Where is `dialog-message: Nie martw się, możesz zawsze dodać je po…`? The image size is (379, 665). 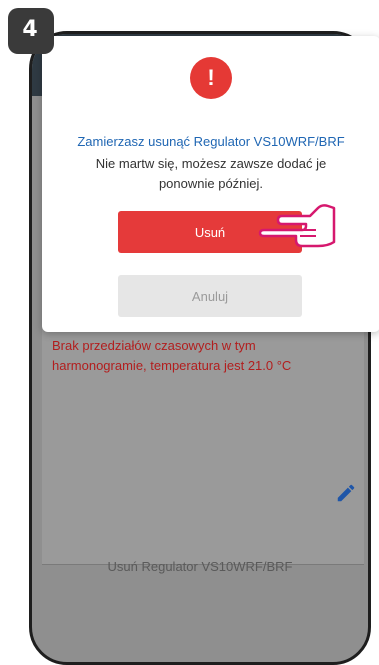 dialog-message: Nie martw się, możesz zawsze dodać je po… is located at coordinates (211, 173).